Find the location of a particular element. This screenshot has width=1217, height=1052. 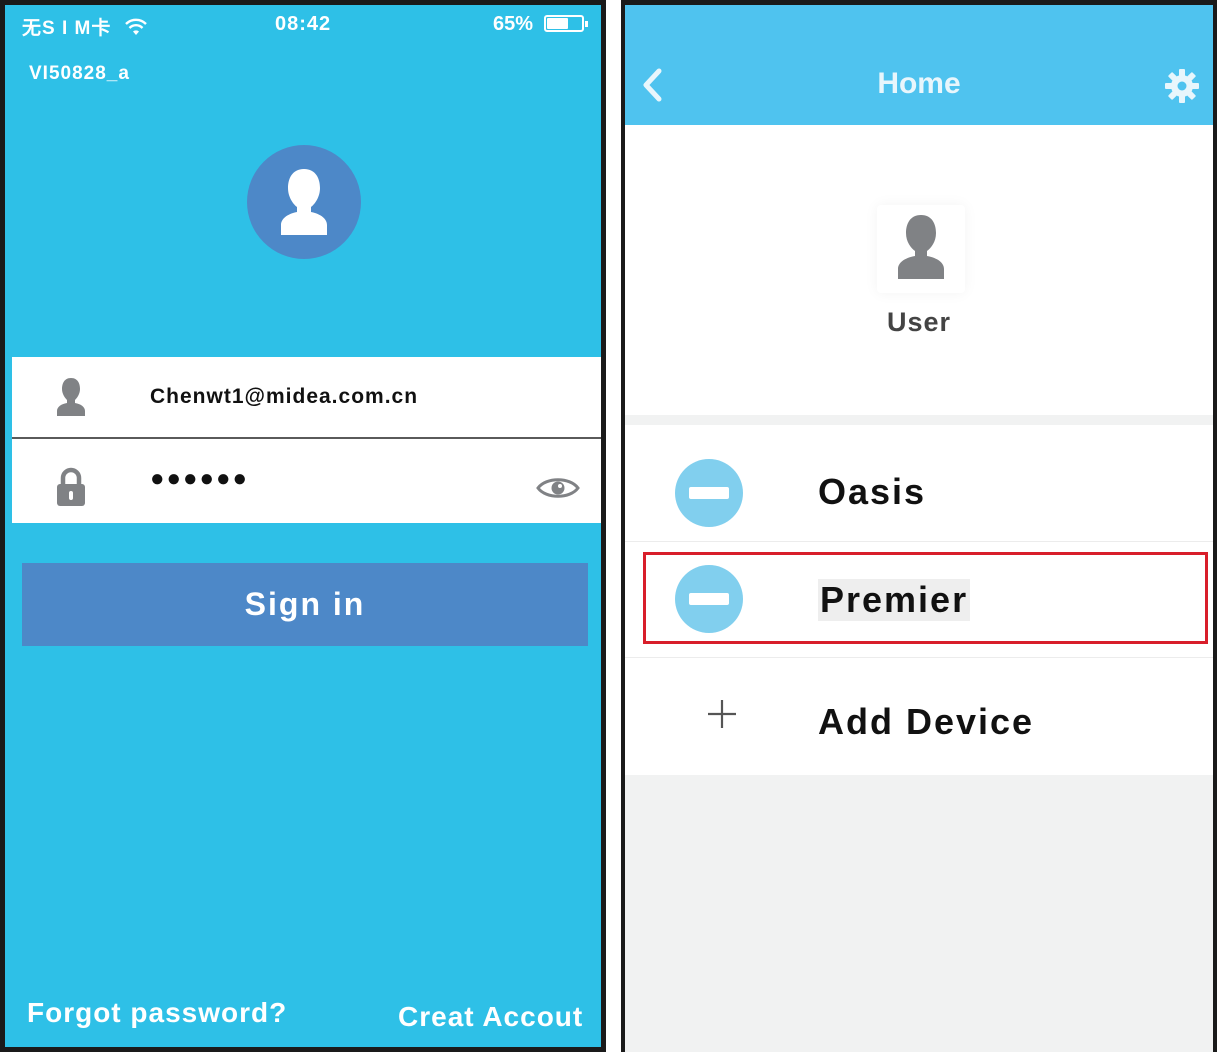

battery-level is located at coordinates (557, 23).